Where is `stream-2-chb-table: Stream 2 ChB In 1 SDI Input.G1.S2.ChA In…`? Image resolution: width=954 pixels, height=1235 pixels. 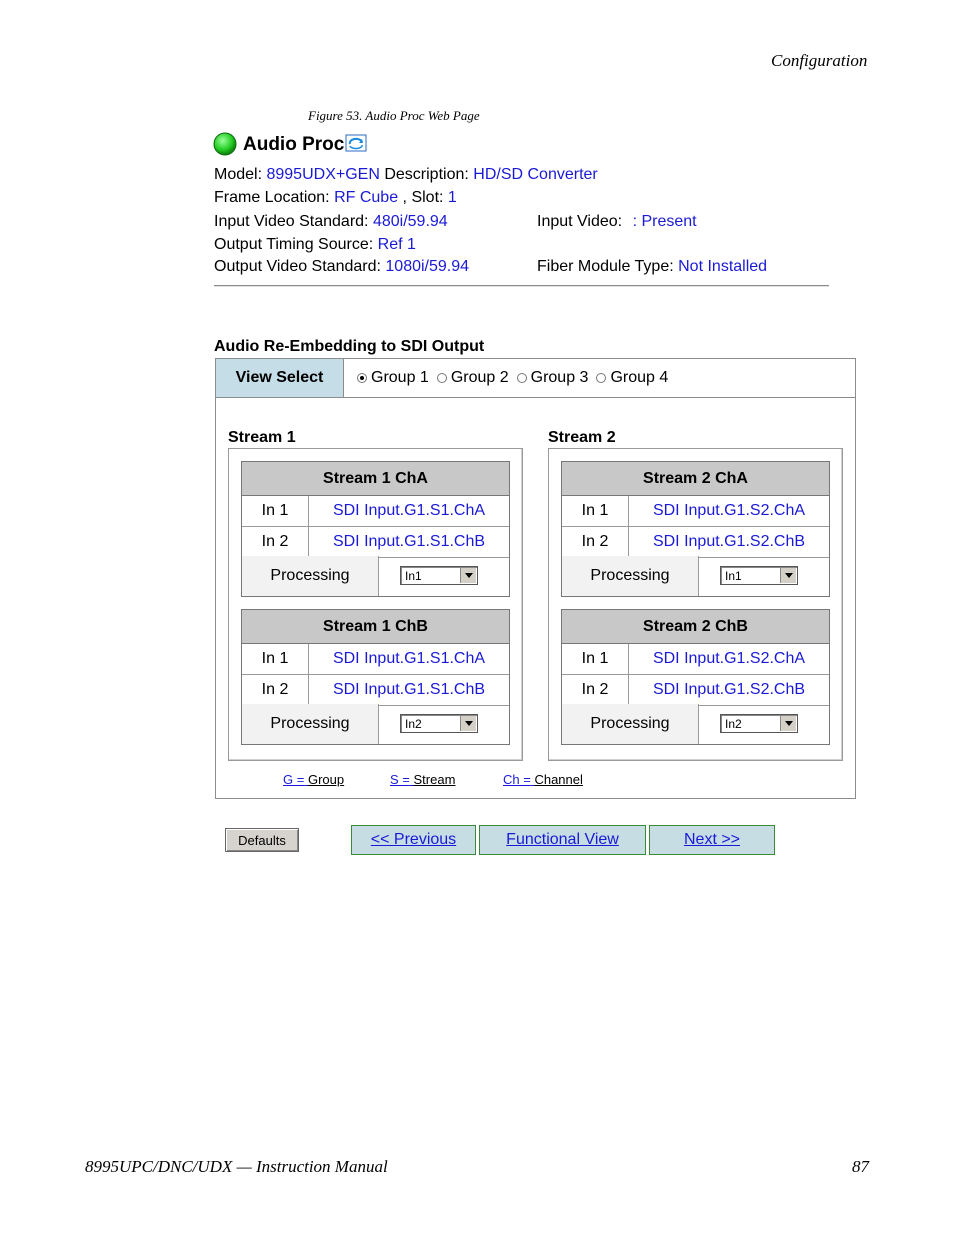 stream-2-chb-table: Stream 2 ChB In 1 SDI Input.G1.S2.ChA In… is located at coordinates (695, 677).